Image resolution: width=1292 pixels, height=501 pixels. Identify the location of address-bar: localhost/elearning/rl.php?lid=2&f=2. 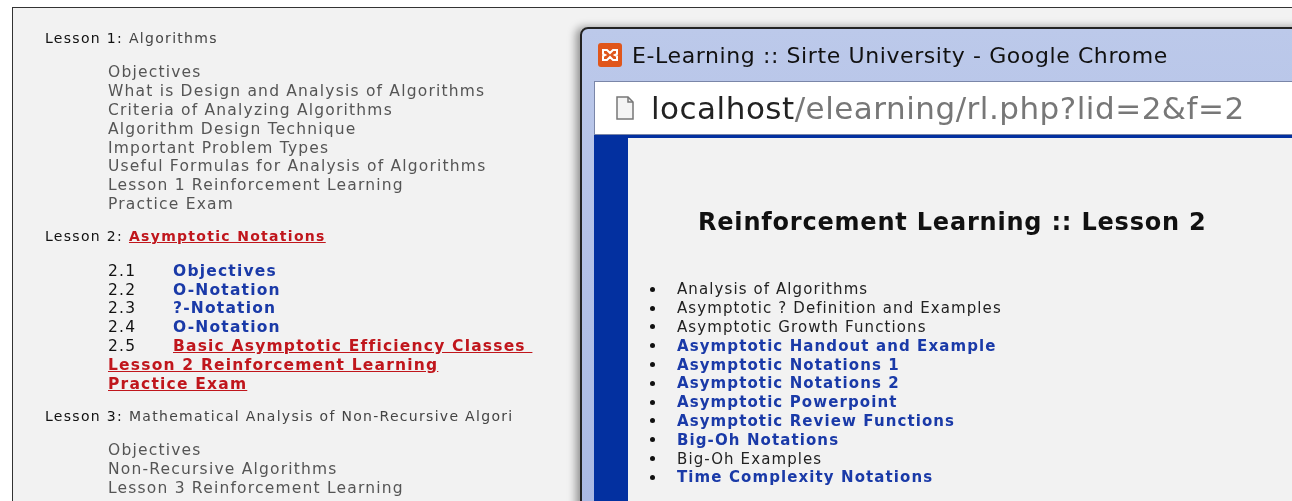
(943, 108).